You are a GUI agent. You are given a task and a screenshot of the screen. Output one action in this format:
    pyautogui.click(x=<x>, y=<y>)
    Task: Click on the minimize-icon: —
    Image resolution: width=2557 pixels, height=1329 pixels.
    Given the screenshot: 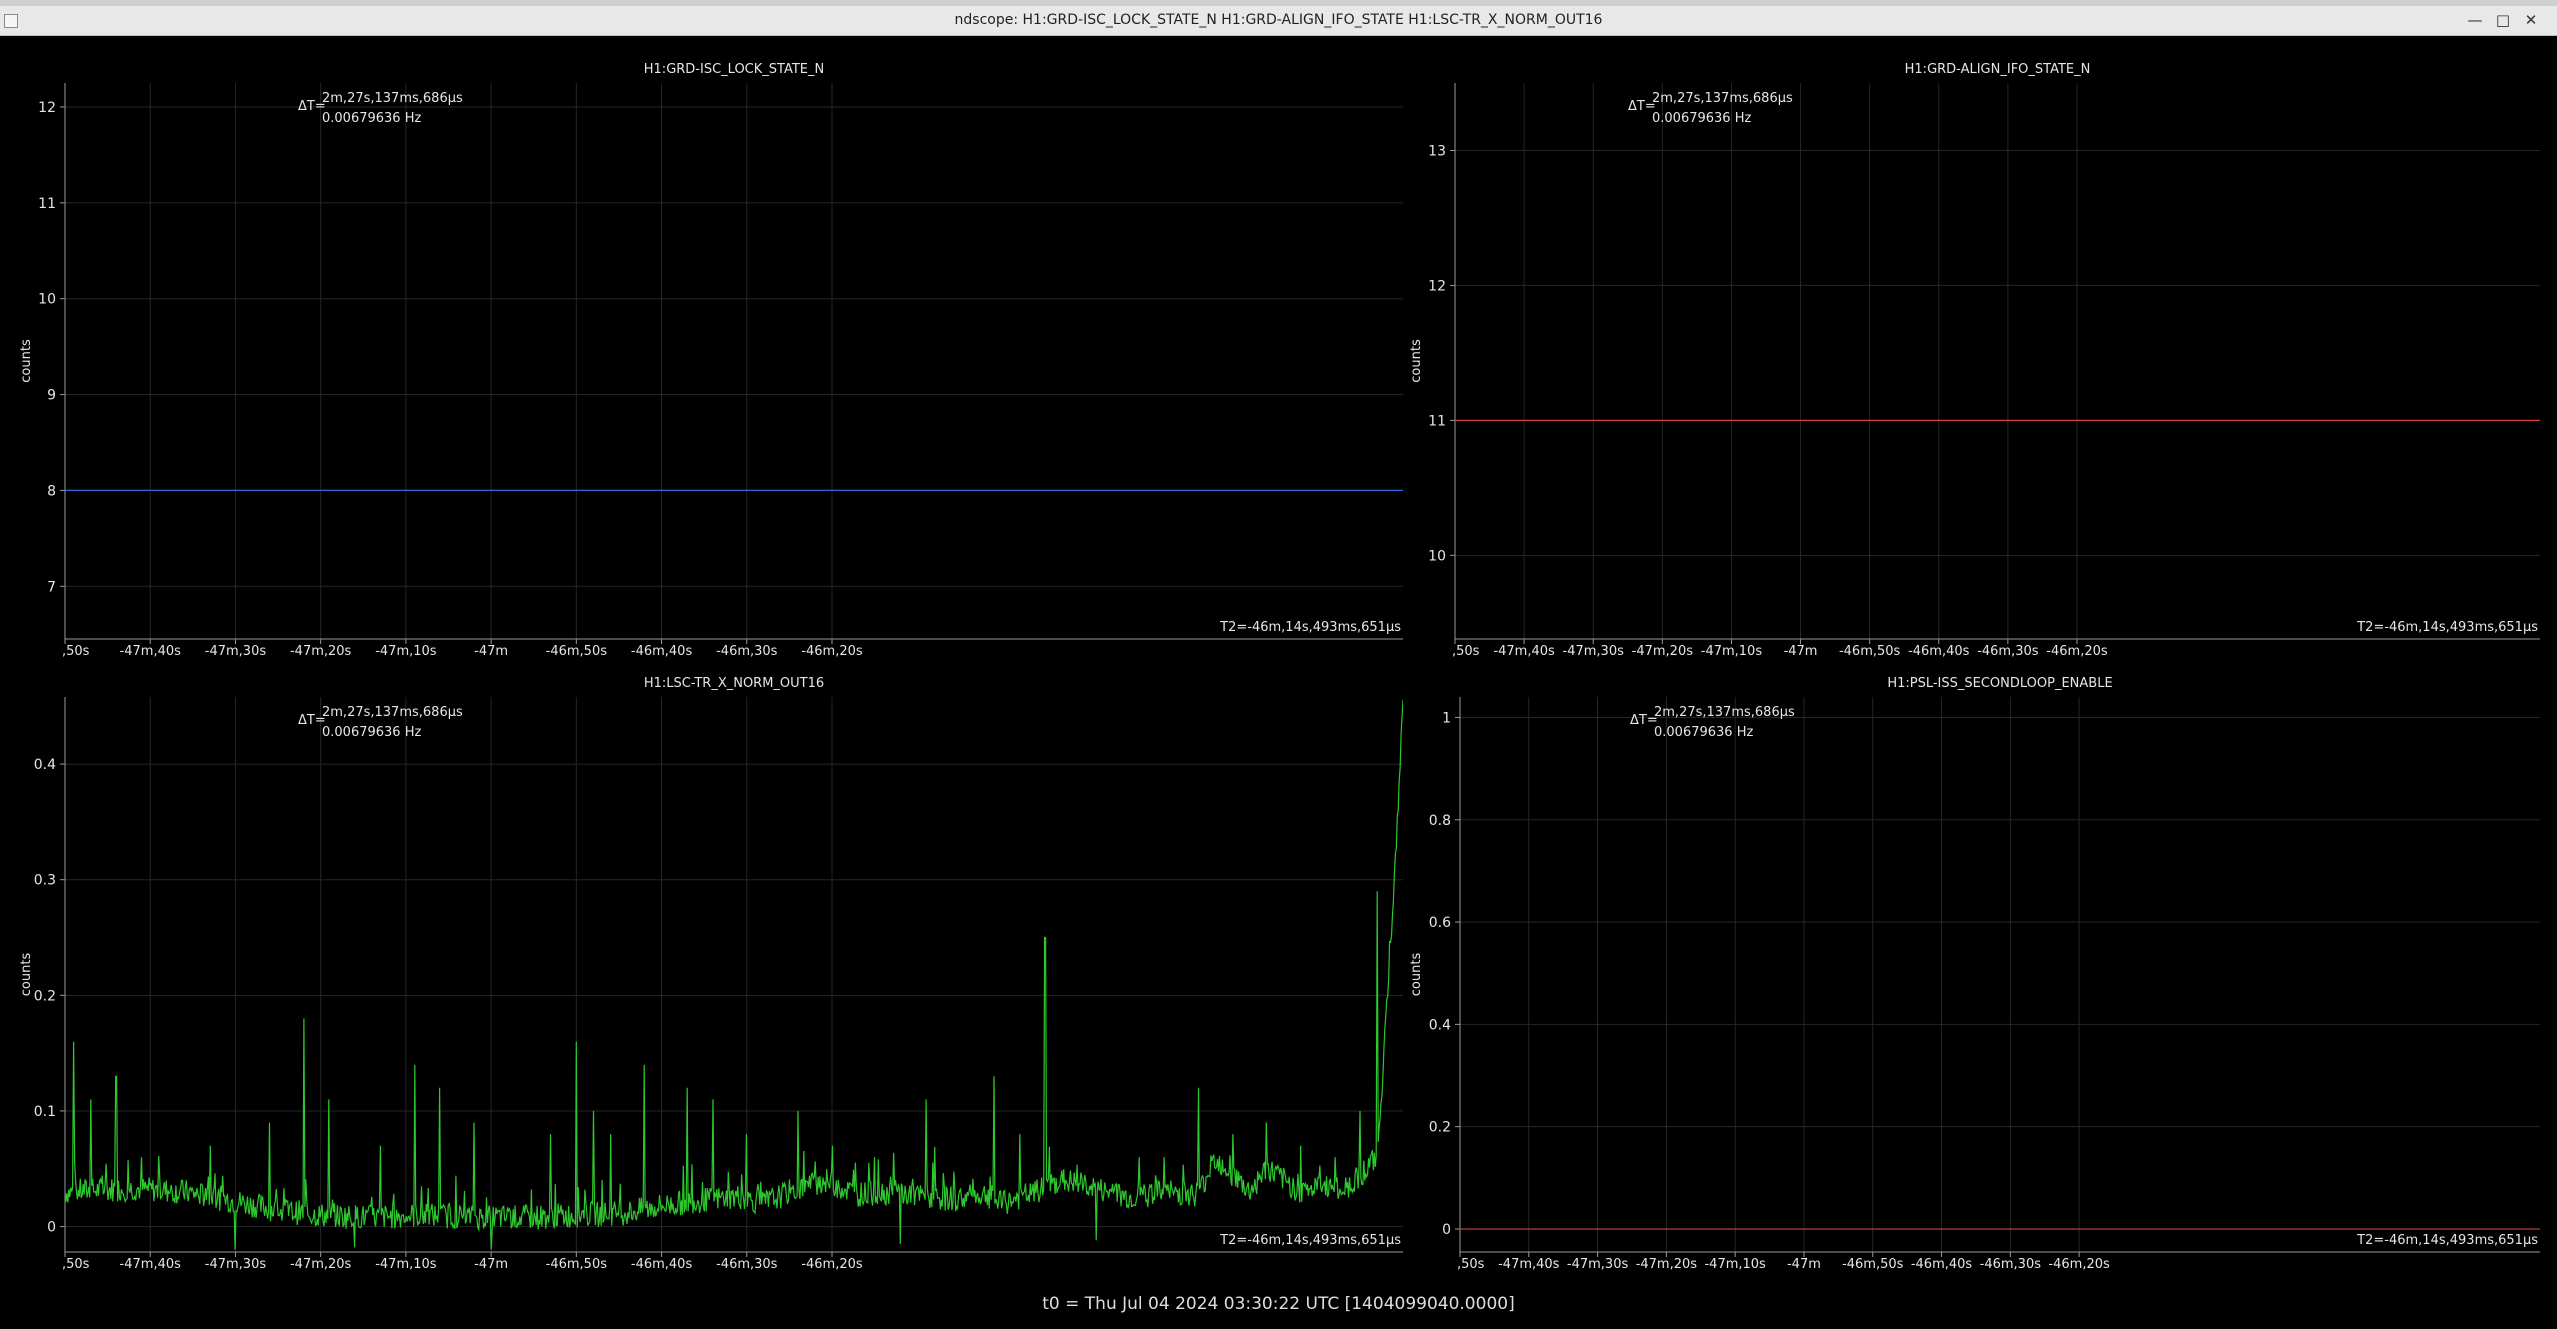 What is the action you would take?
    pyautogui.click(x=2475, y=20)
    